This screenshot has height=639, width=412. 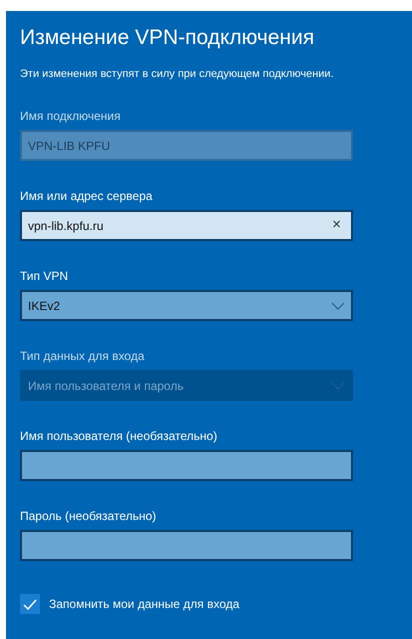 I want to click on field-label: Имя подключения, so click(x=71, y=116).